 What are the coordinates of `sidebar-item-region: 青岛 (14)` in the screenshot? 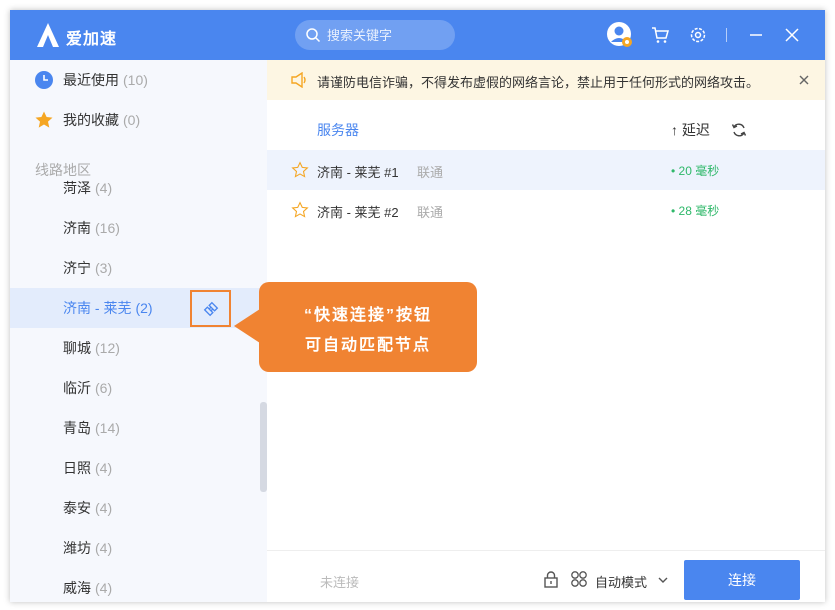 It's located at (138, 428).